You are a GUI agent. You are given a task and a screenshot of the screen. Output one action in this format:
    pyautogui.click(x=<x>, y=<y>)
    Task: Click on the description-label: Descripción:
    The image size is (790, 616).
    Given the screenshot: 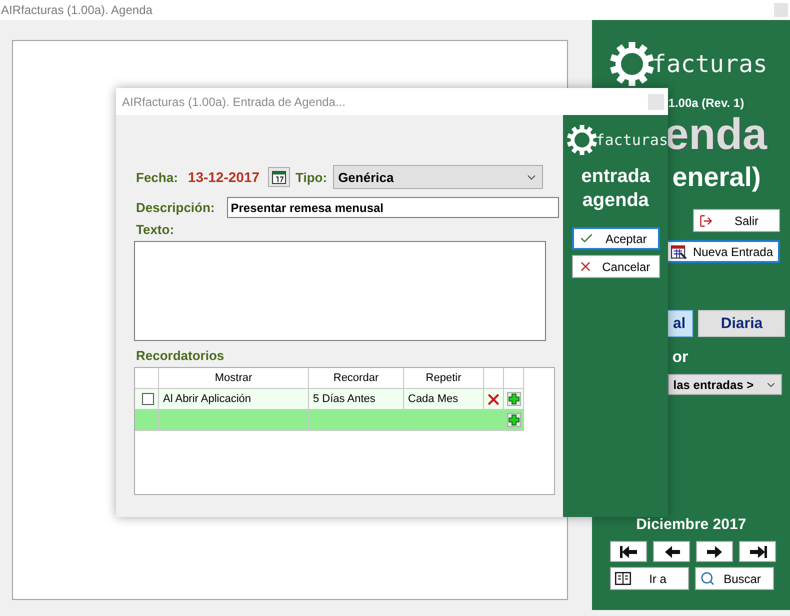 What is the action you would take?
    pyautogui.click(x=175, y=207)
    